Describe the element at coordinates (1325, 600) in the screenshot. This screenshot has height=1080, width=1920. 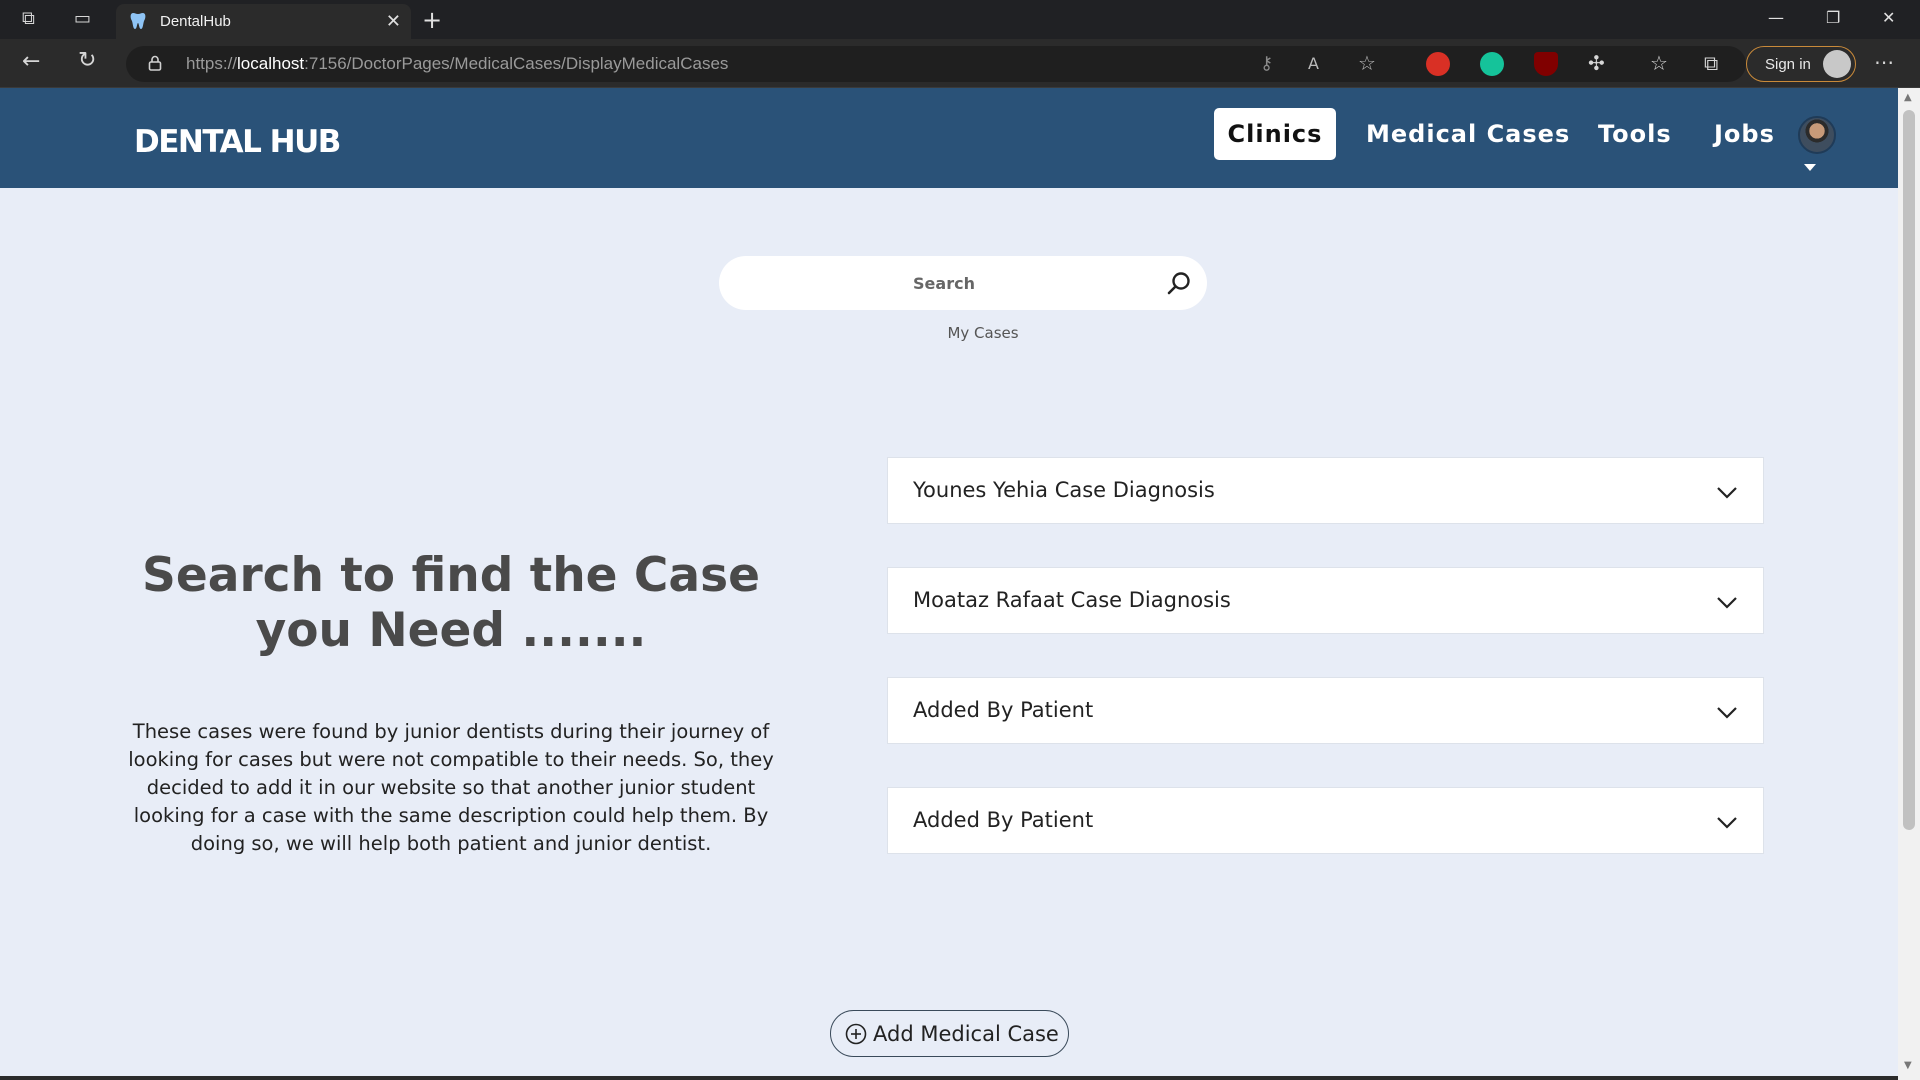
I see `case-item: Moataz Rafaat Case Diagnosis` at that location.